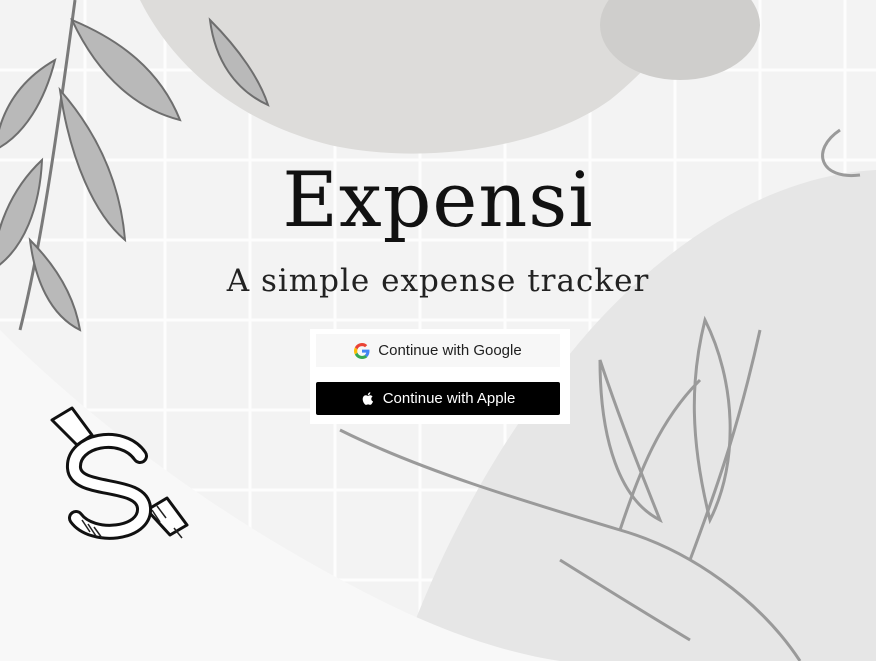 Image resolution: width=876 pixels, height=661 pixels. I want to click on continue-with-apple-button: Continue with Apple, so click(438, 398).